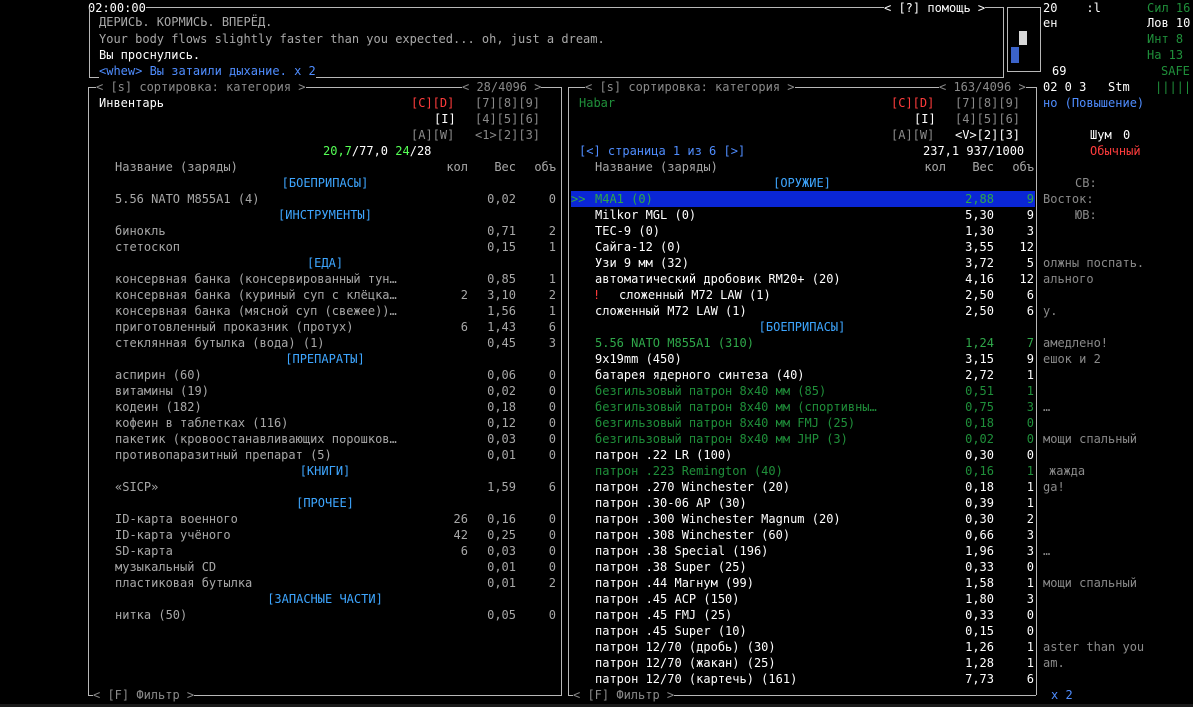  Describe the element at coordinates (1023, 167) in the screenshot. I see `column-header-volume: объ` at that location.